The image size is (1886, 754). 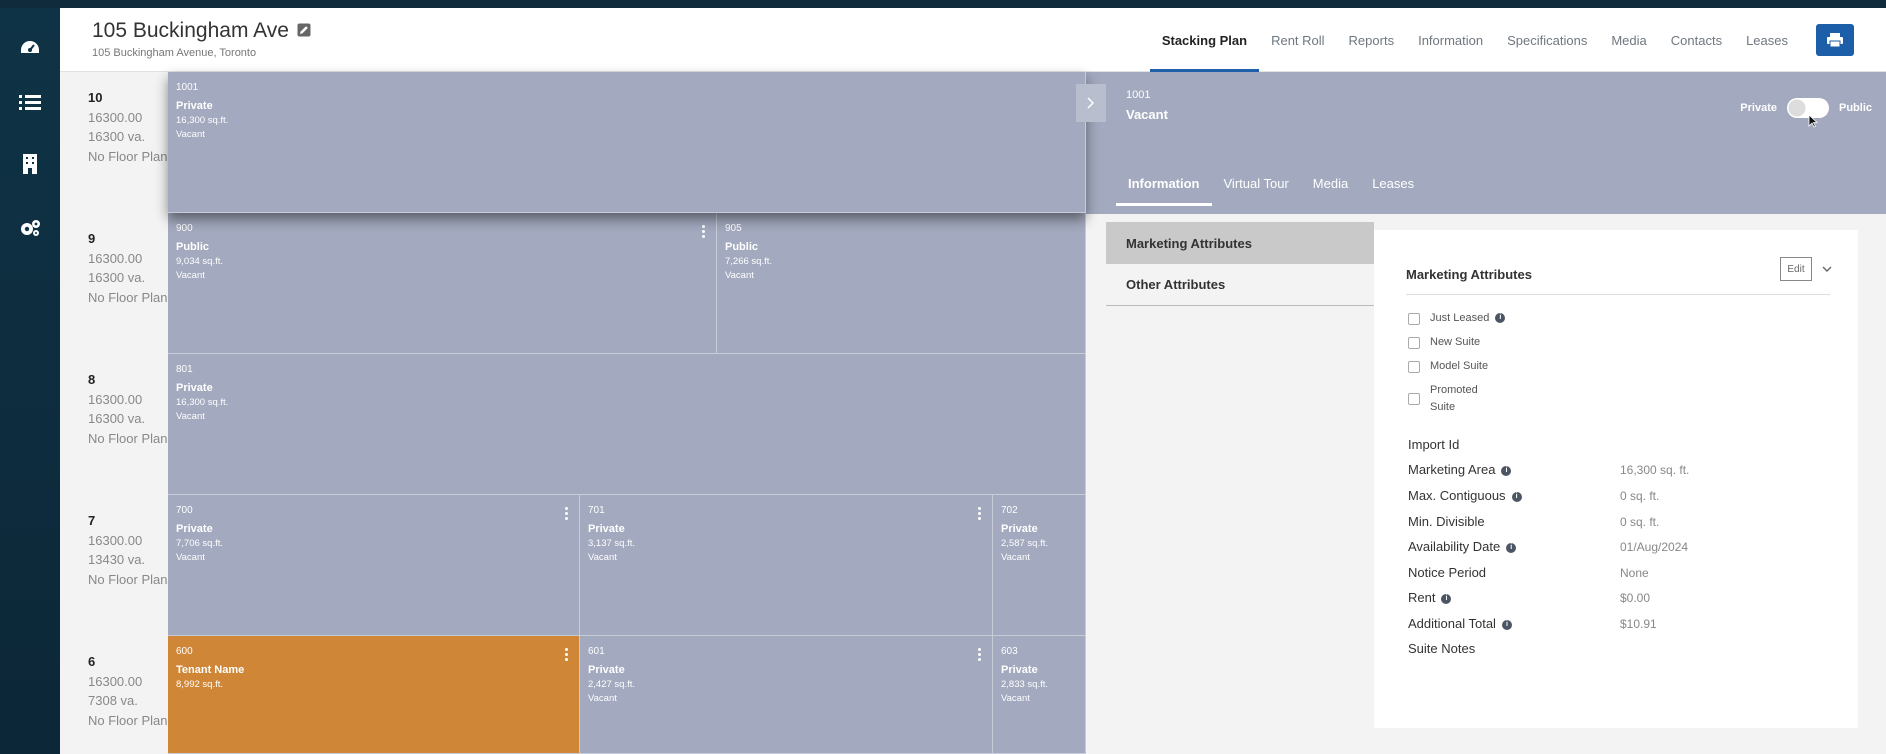 I want to click on toggle-label-private: Private, so click(x=1758, y=108).